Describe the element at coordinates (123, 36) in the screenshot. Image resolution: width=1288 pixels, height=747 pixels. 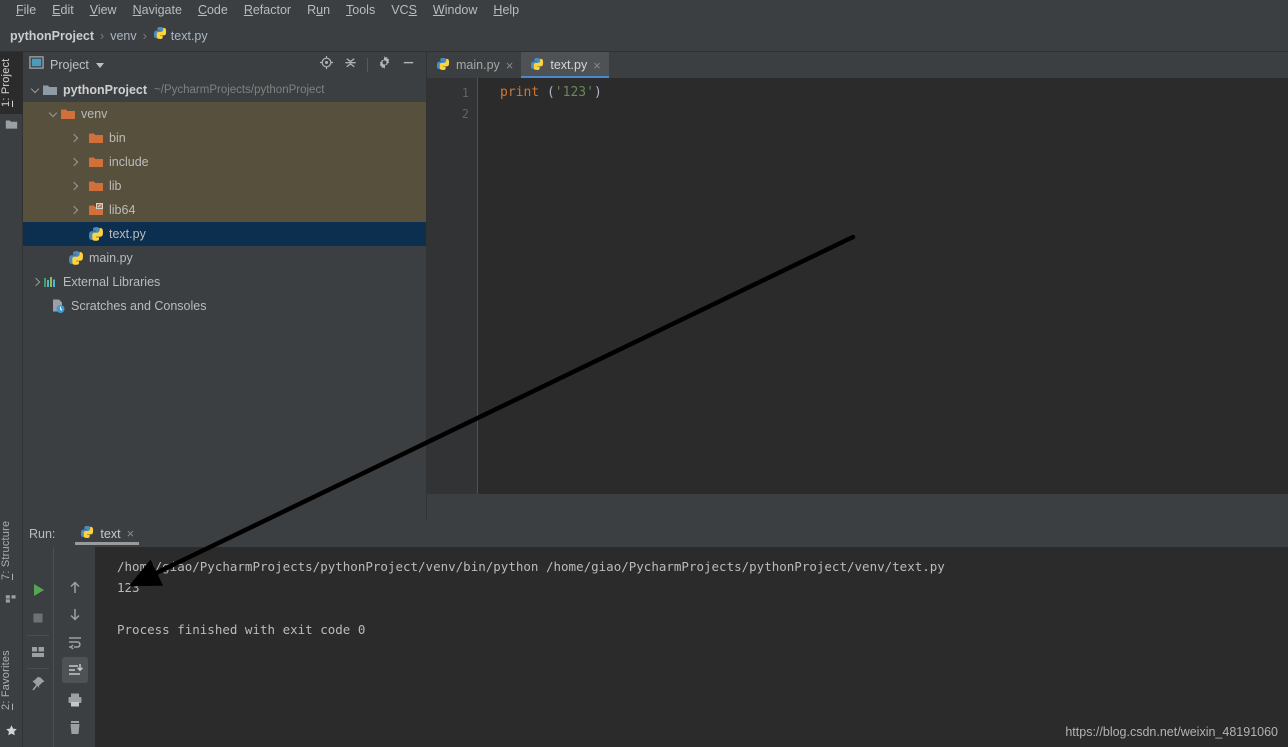
I see `breadcrumb-folder: venv` at that location.